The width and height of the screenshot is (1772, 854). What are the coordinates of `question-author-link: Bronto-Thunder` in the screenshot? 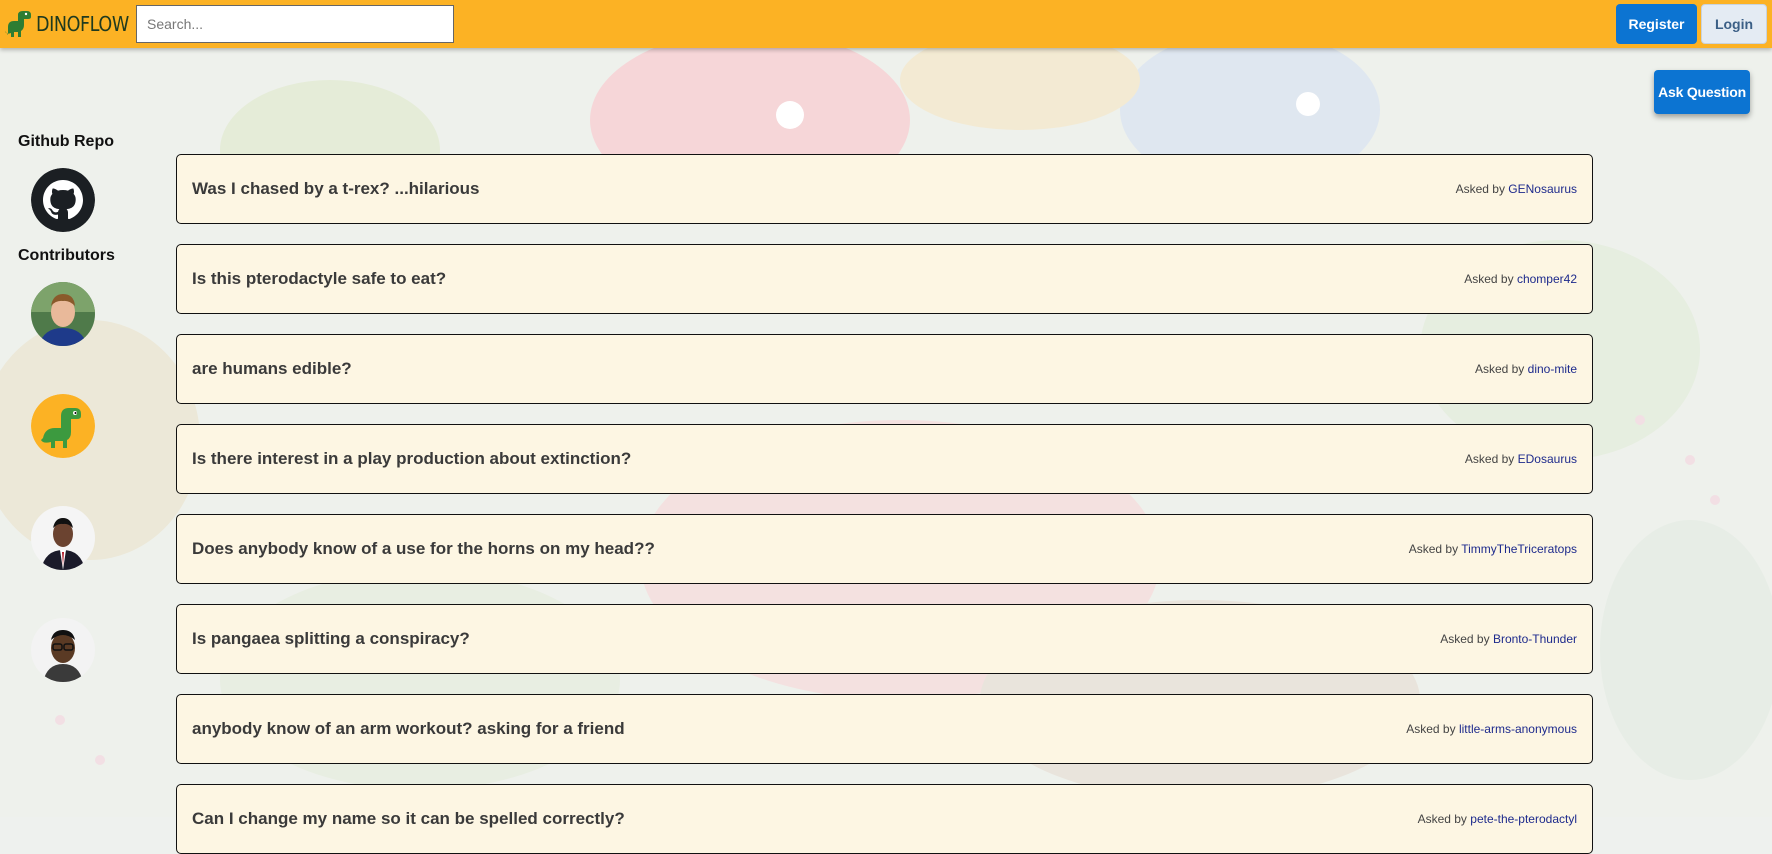 It's located at (1535, 639).